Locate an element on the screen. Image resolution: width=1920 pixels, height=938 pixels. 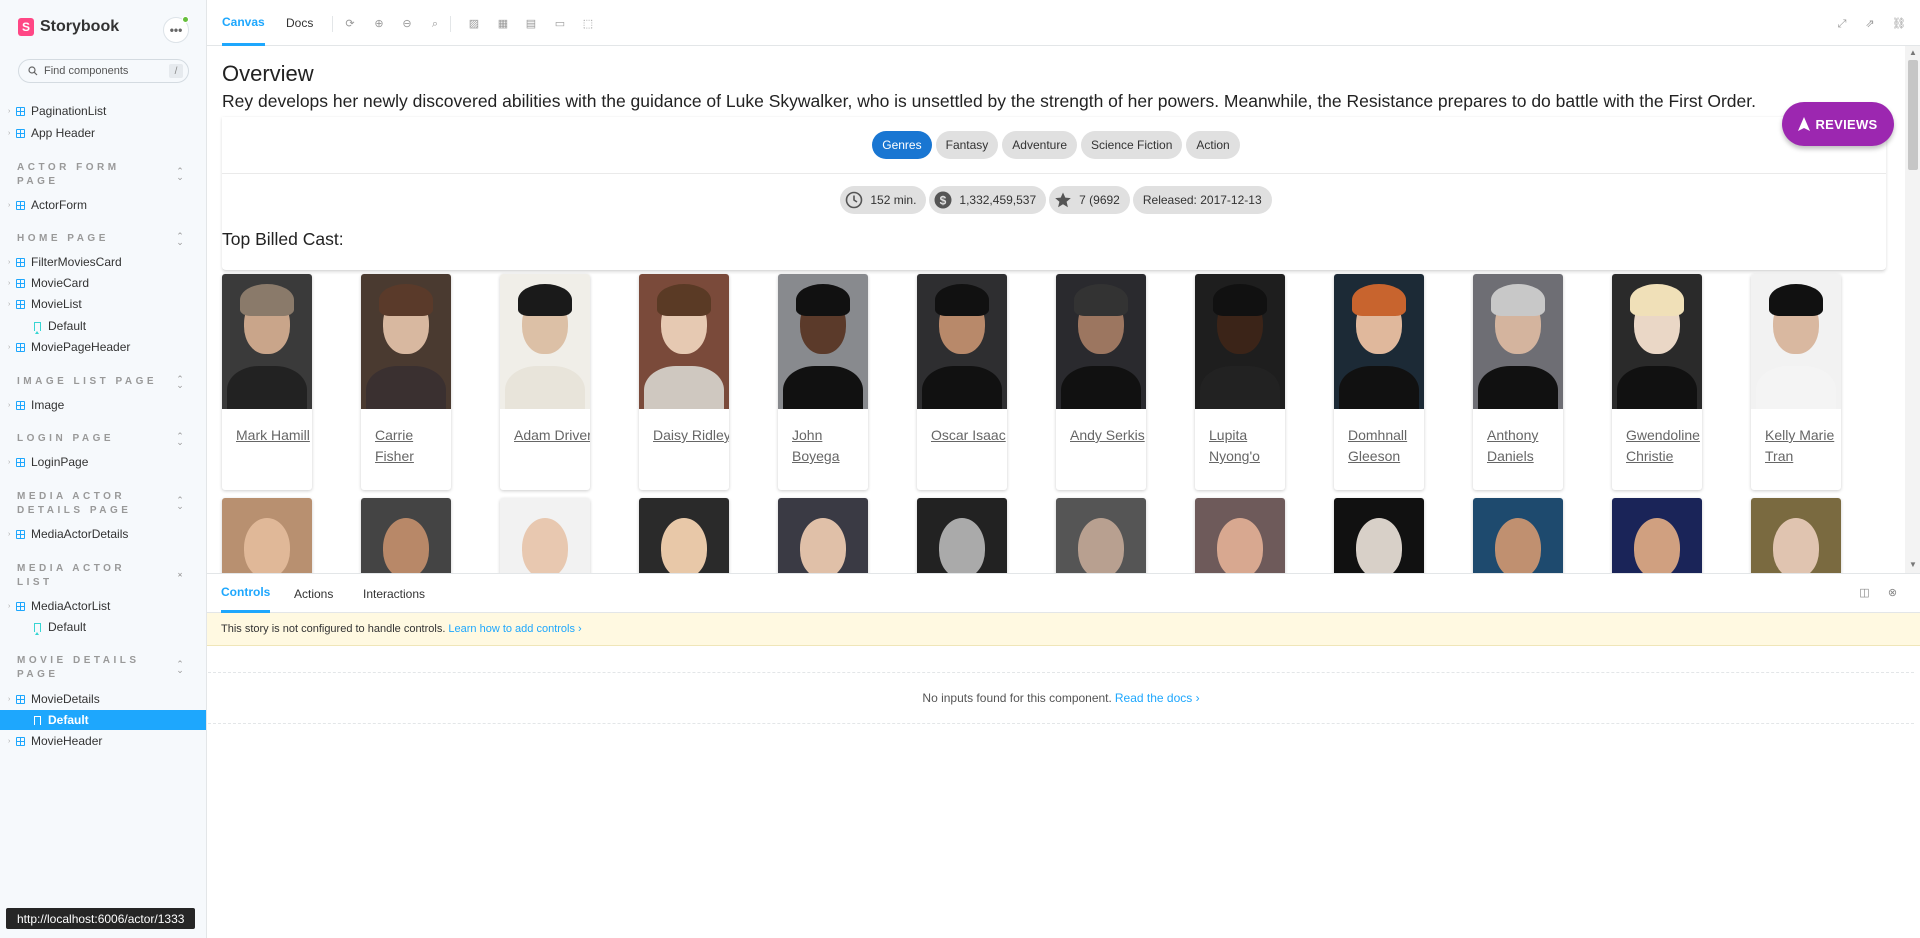
sidebar-item-filtermoviescard: › FilterMoviesCard is located at coordinates (103, 262).